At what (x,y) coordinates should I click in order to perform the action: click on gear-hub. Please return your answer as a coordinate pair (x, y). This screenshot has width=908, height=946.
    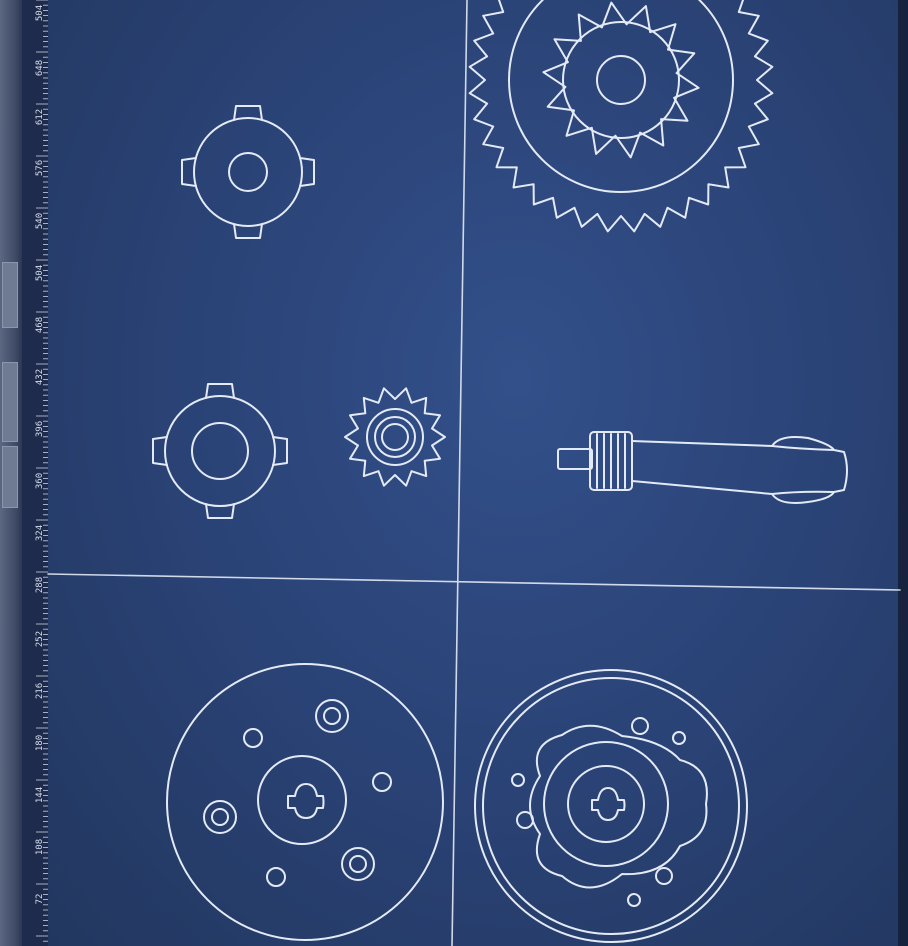
    Looking at the image, I should click on (621, 80).